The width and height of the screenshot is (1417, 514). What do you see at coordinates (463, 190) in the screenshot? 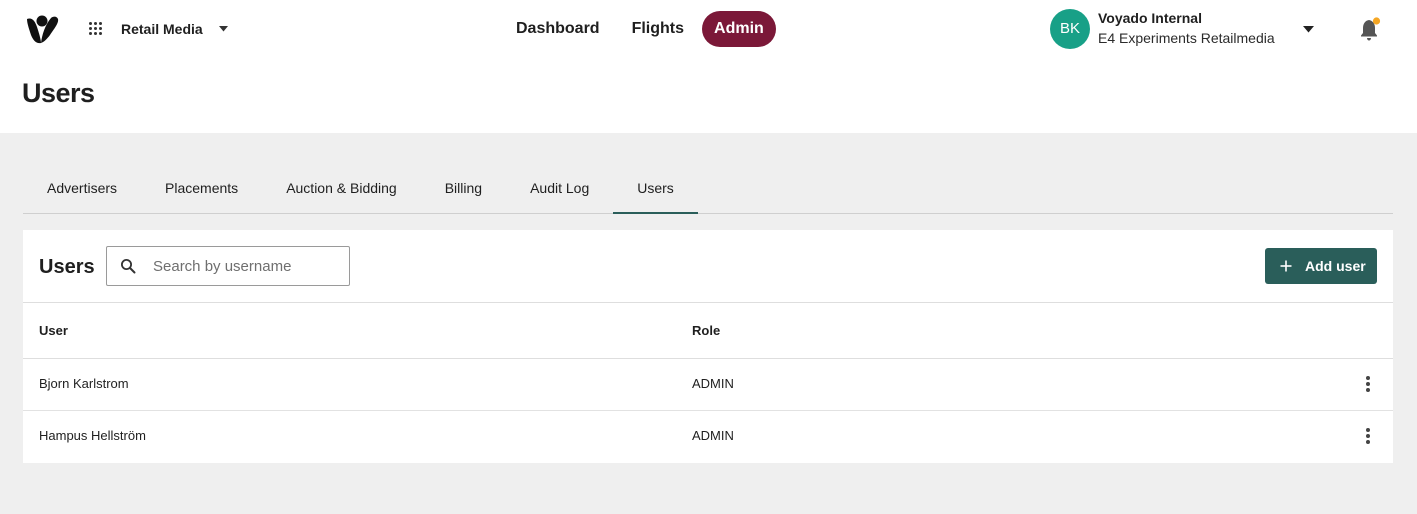
I see `tab-billing: Billing` at bounding box center [463, 190].